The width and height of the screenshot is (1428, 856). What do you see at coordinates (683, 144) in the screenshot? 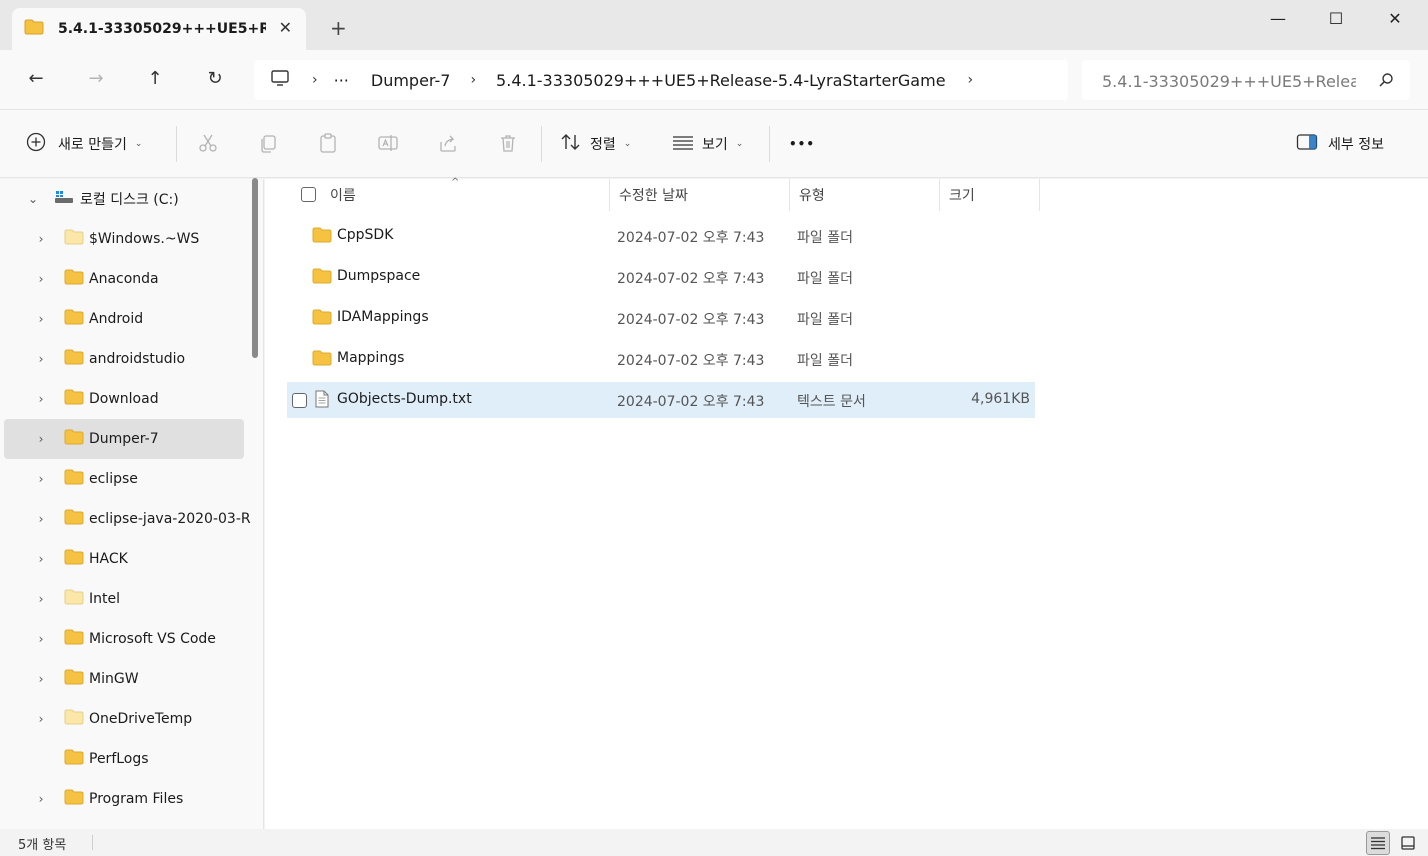
I see `view-list-icon` at bounding box center [683, 144].